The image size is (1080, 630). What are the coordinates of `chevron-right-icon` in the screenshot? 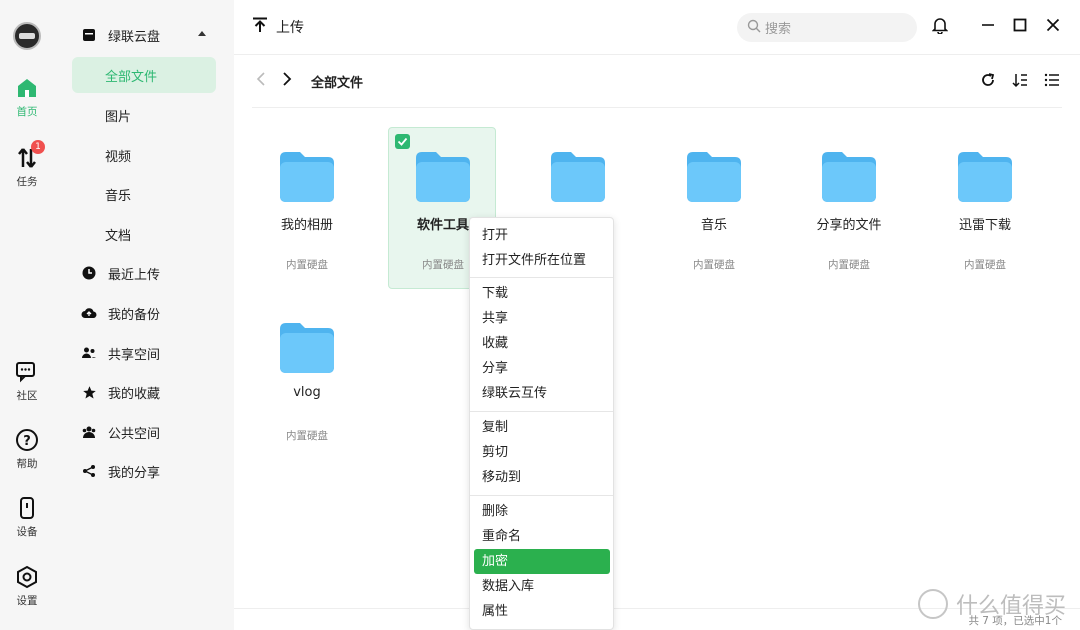 It's located at (287, 81).